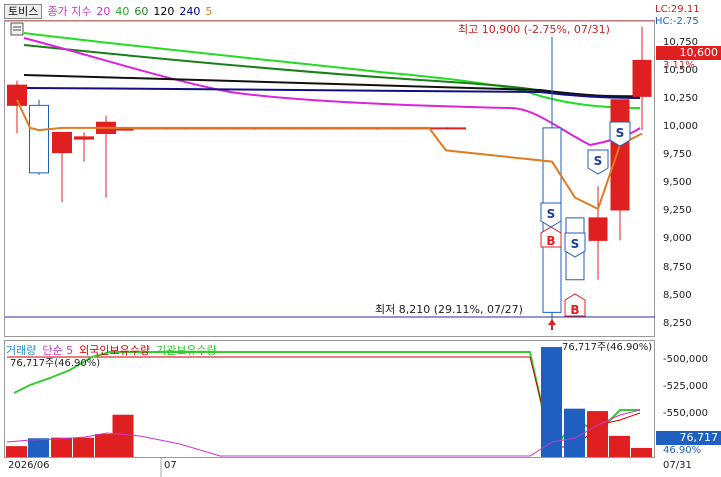 This screenshot has height=477, width=721. I want to click on high-annotation: 최고 10,900 (-2.75%, 07/31), so click(534, 29).